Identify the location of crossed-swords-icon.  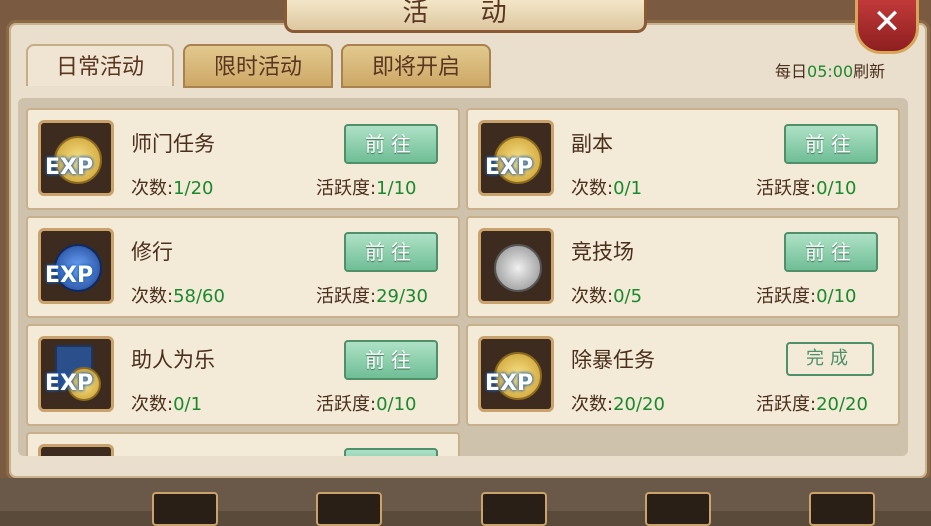
(516, 266).